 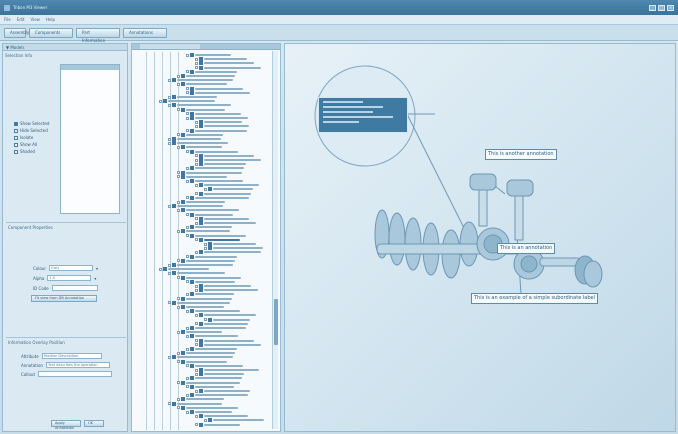 I want to click on radio-show-all: Show All, so click(x=31, y=144).